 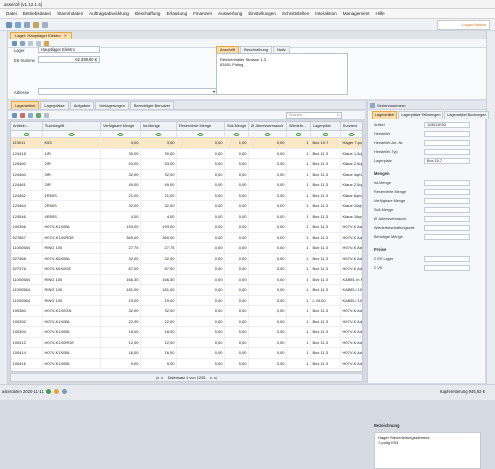 What do you see at coordinates (282, 74) in the screenshot?
I see `address-body: Reichenhaller Strasse 1-3 83451 Piding` at bounding box center [282, 74].